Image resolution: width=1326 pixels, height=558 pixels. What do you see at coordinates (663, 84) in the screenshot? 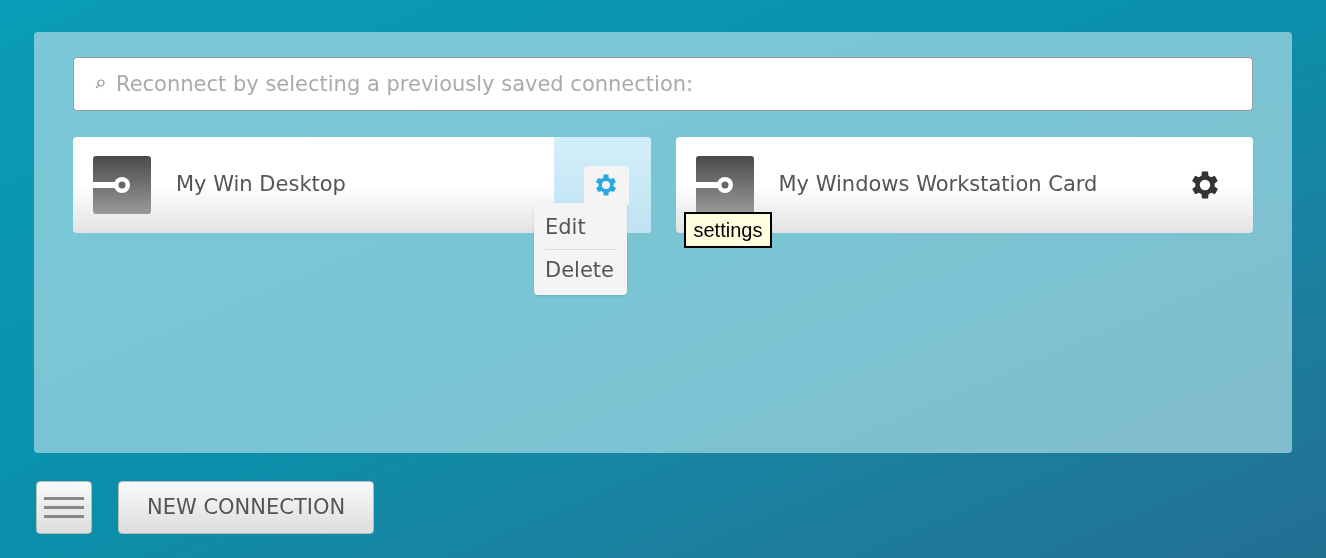
I see `search-field: Reconnect by selecting a previously saved connection:` at bounding box center [663, 84].